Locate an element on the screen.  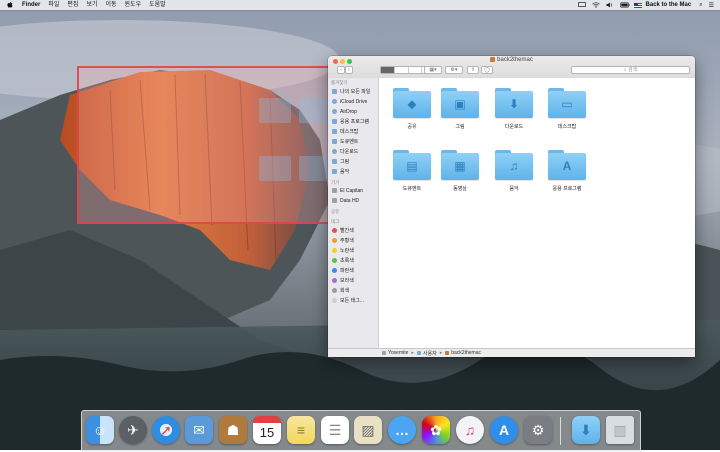
window-title: back2themac is located at coordinates (511, 60).